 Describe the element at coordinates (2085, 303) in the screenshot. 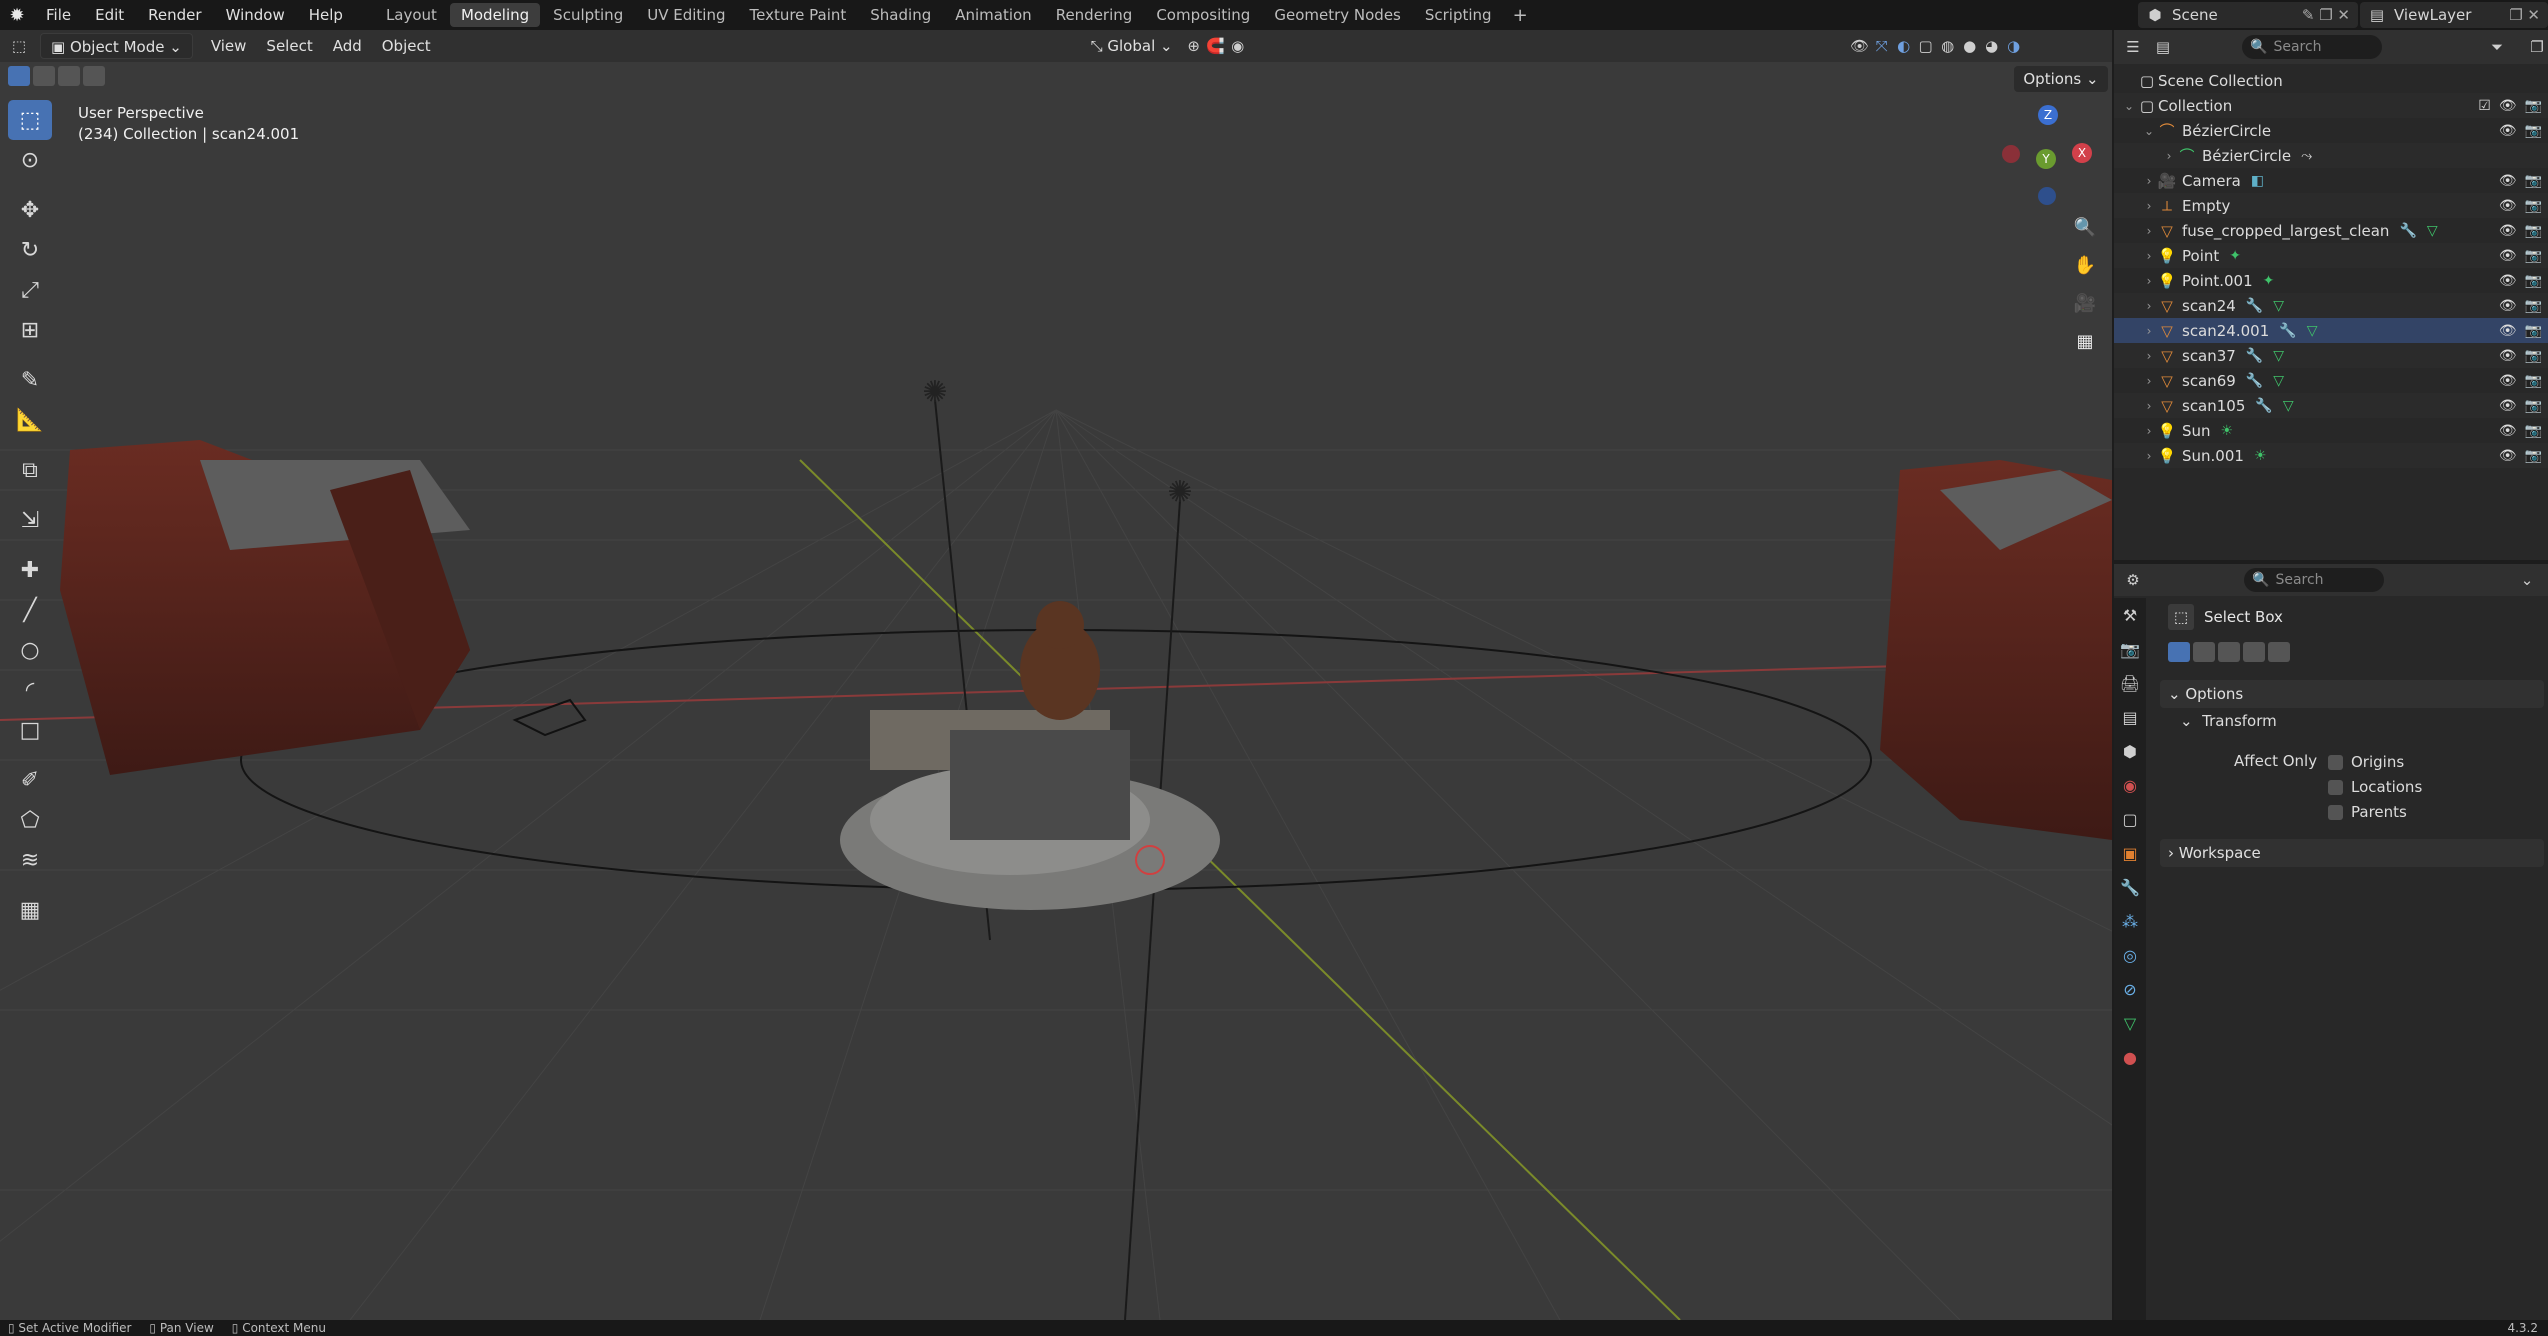

I see `camera-view-icon: 🎥` at that location.